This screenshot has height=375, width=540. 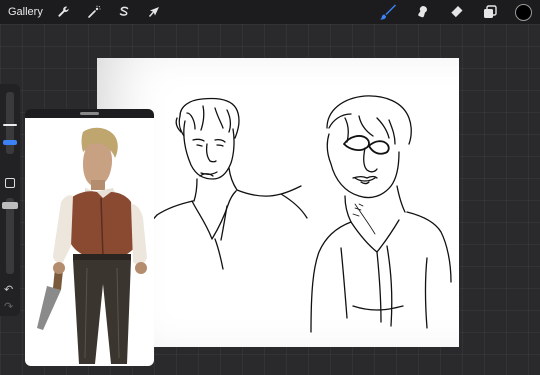 What do you see at coordinates (25, 12) in the screenshot?
I see `gallery-button: Gallery` at bounding box center [25, 12].